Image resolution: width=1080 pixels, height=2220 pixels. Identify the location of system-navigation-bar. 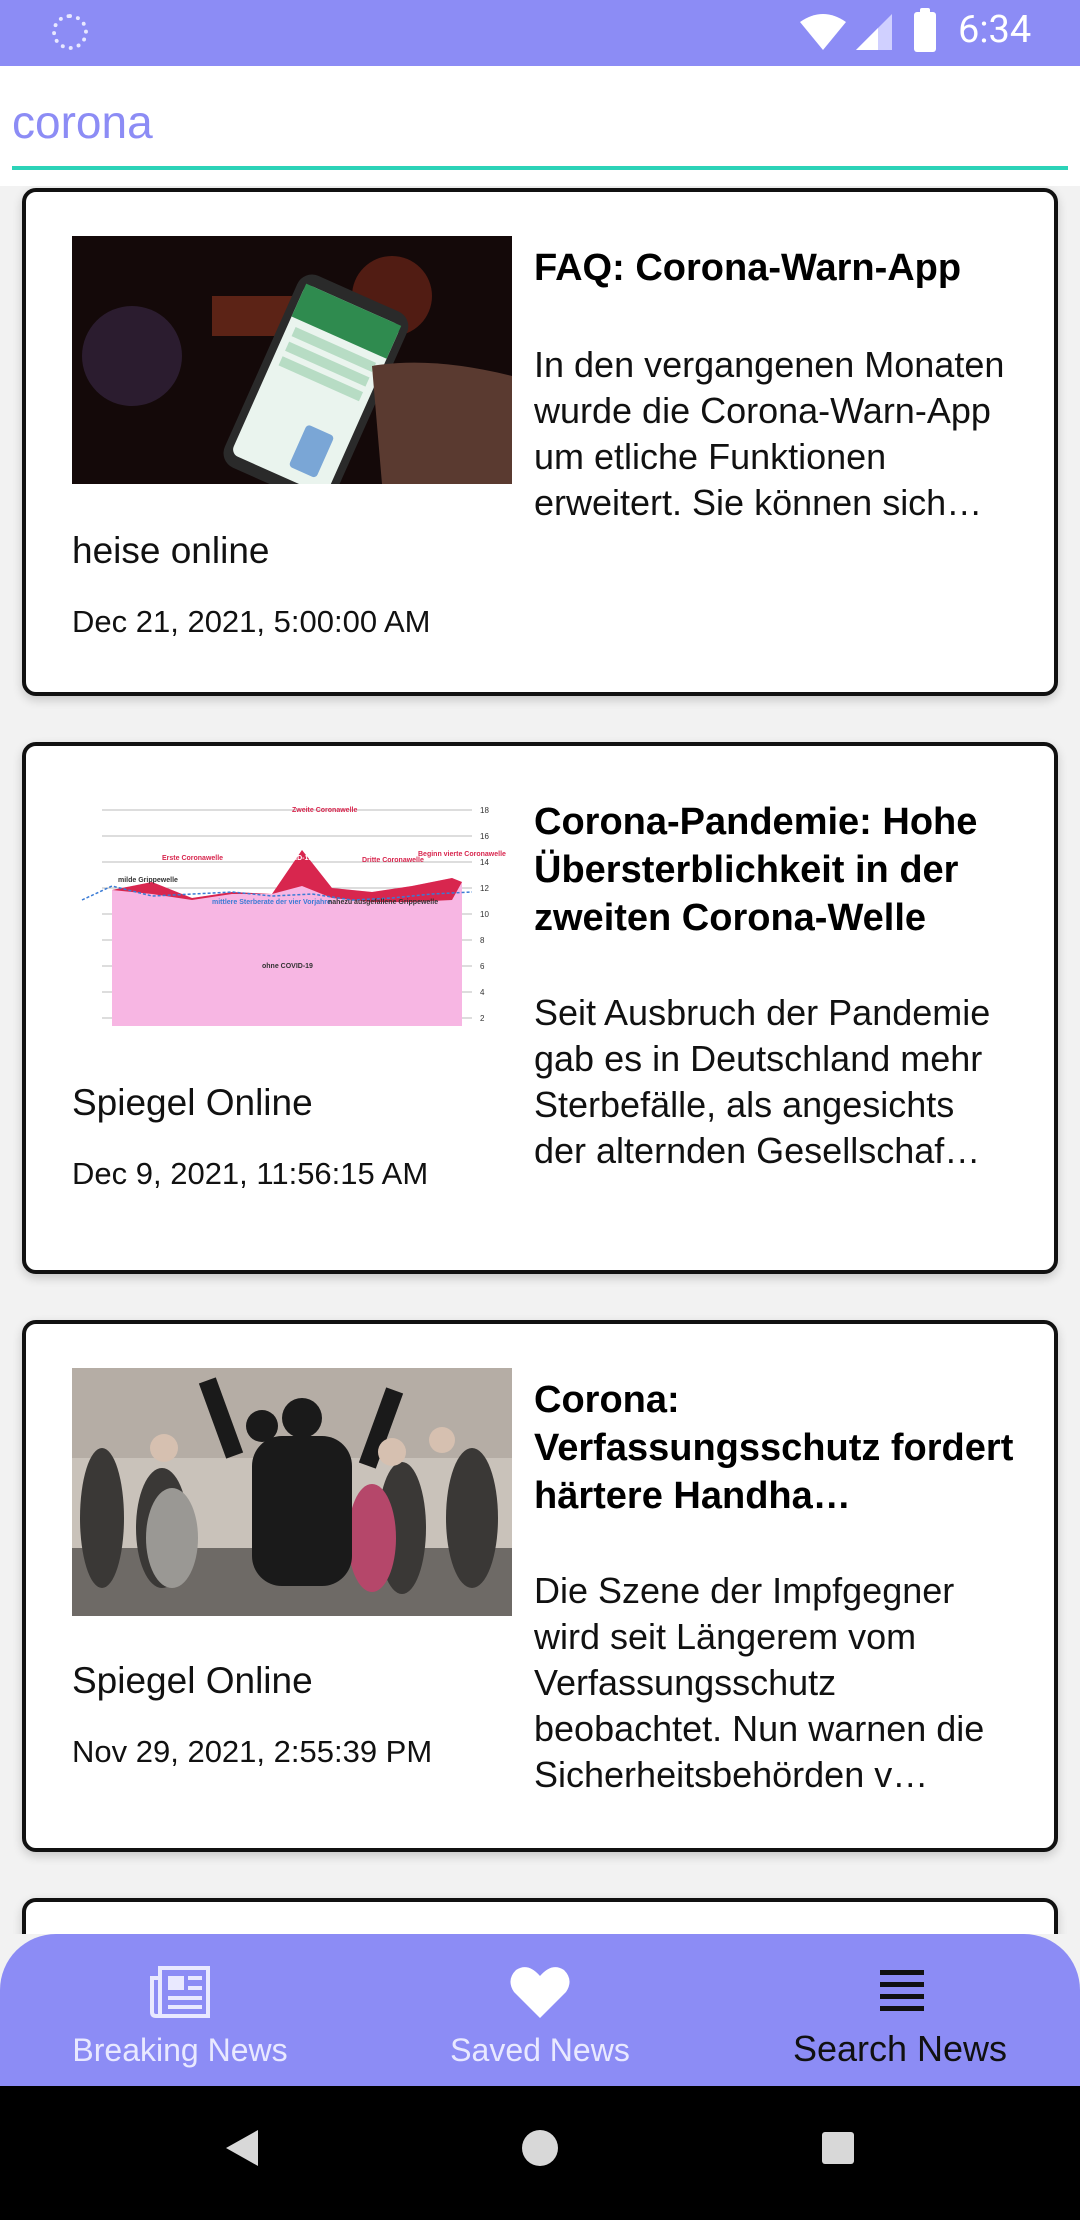
(540, 2153).